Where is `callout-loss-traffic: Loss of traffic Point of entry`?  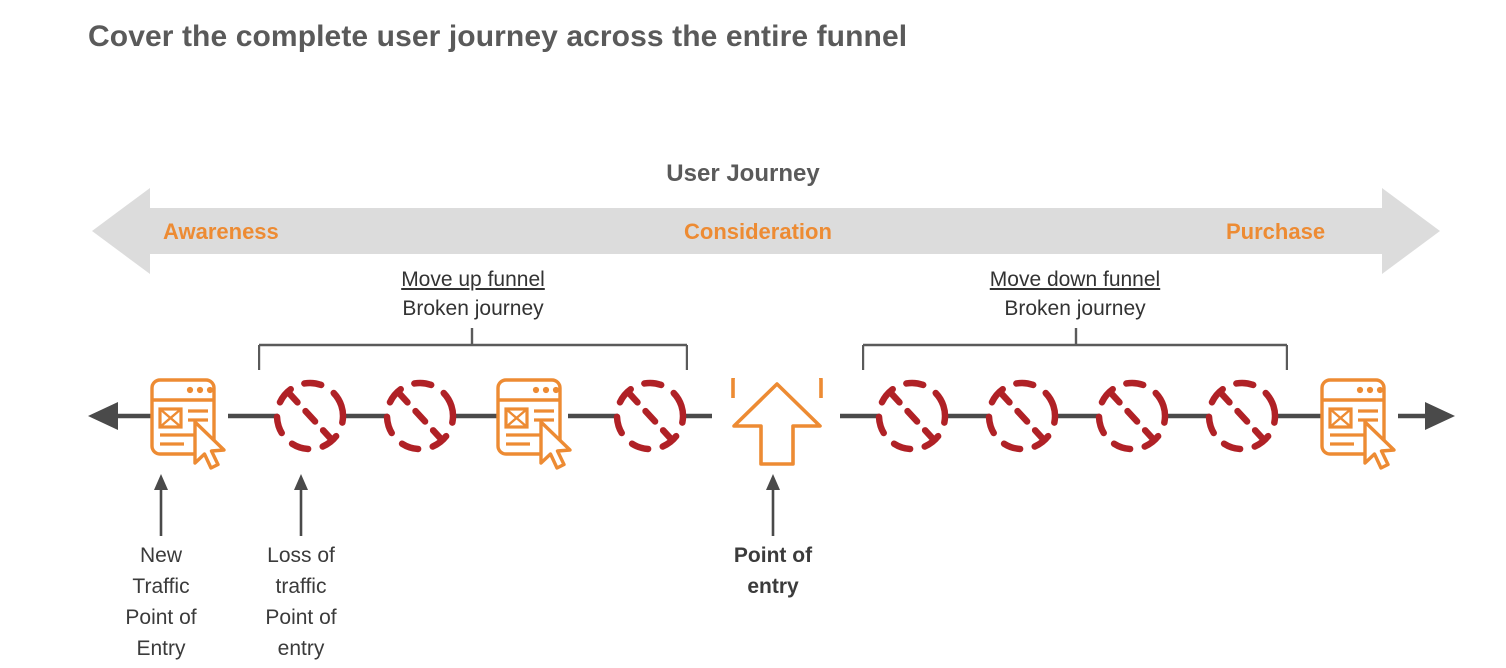
callout-loss-traffic: Loss of traffic Point of entry is located at coordinates (301, 569).